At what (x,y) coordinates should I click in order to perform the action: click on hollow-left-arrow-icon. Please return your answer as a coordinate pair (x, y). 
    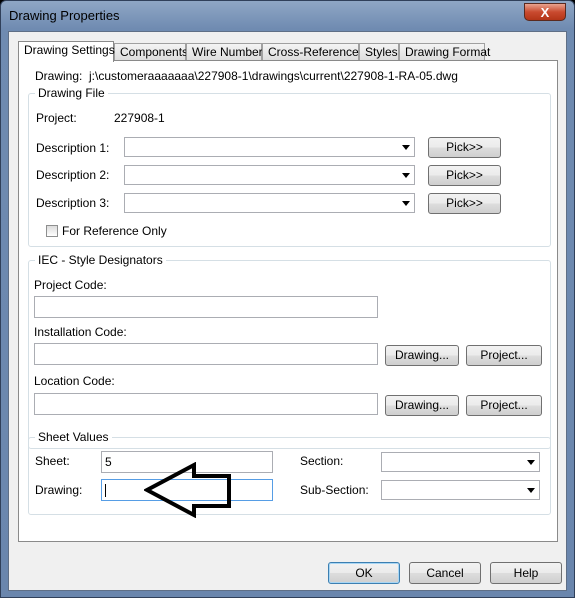
    Looking at the image, I should click on (187, 490).